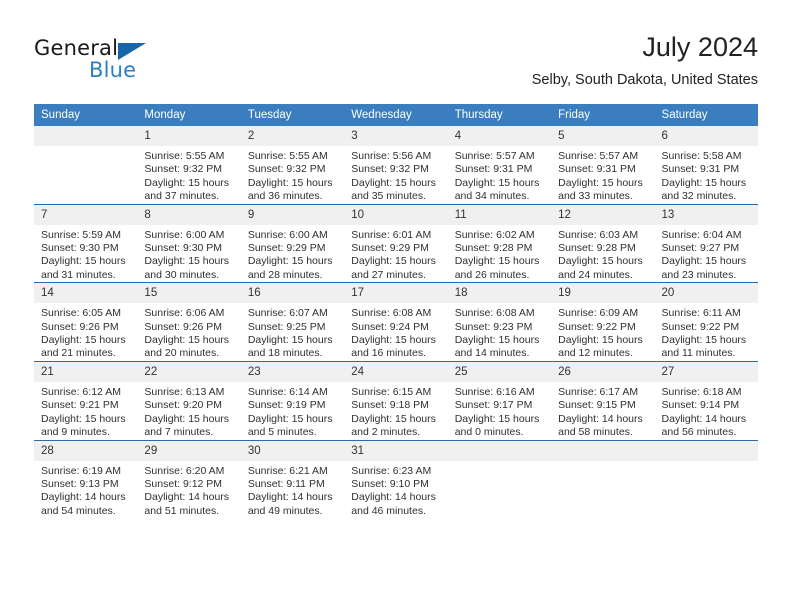 This screenshot has width=792, height=612. Describe the element at coordinates (701, 156) in the screenshot. I see `sunrise-text: Sunrise: 5:58 AM` at that location.